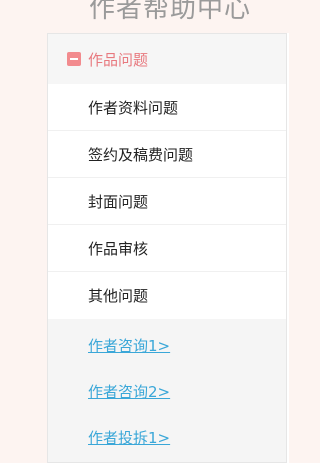 The height and width of the screenshot is (463, 320). What do you see at coordinates (167, 107) in the screenshot?
I see `subitem-author-profile: 作者资料问题` at bounding box center [167, 107].